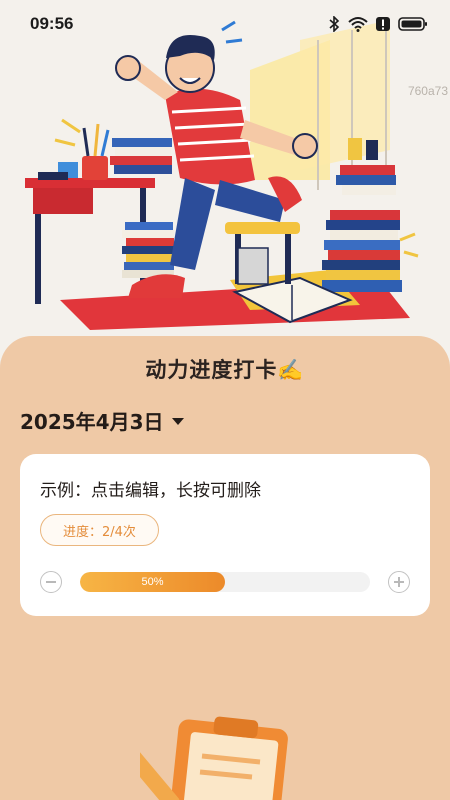 This screenshot has width=450, height=800. What do you see at coordinates (427, 91) in the screenshot?
I see `hero-watermark-code: 760a73` at bounding box center [427, 91].